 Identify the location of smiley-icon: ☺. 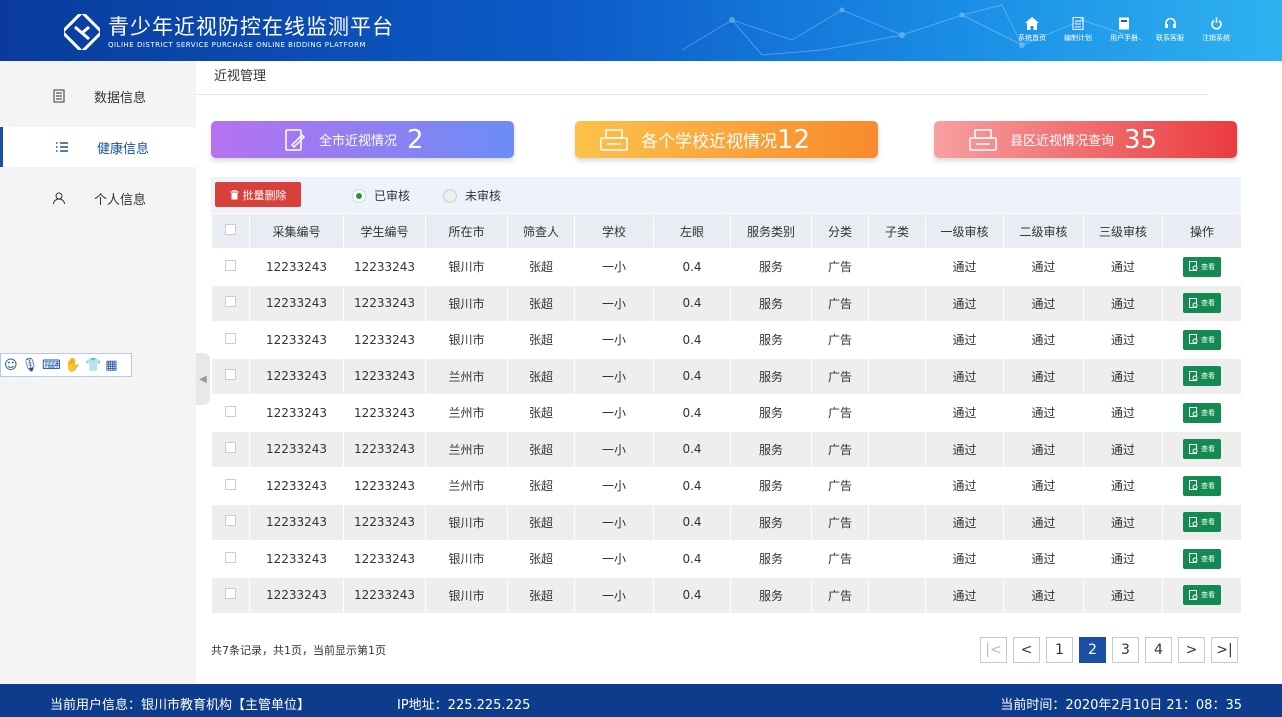
(11, 365).